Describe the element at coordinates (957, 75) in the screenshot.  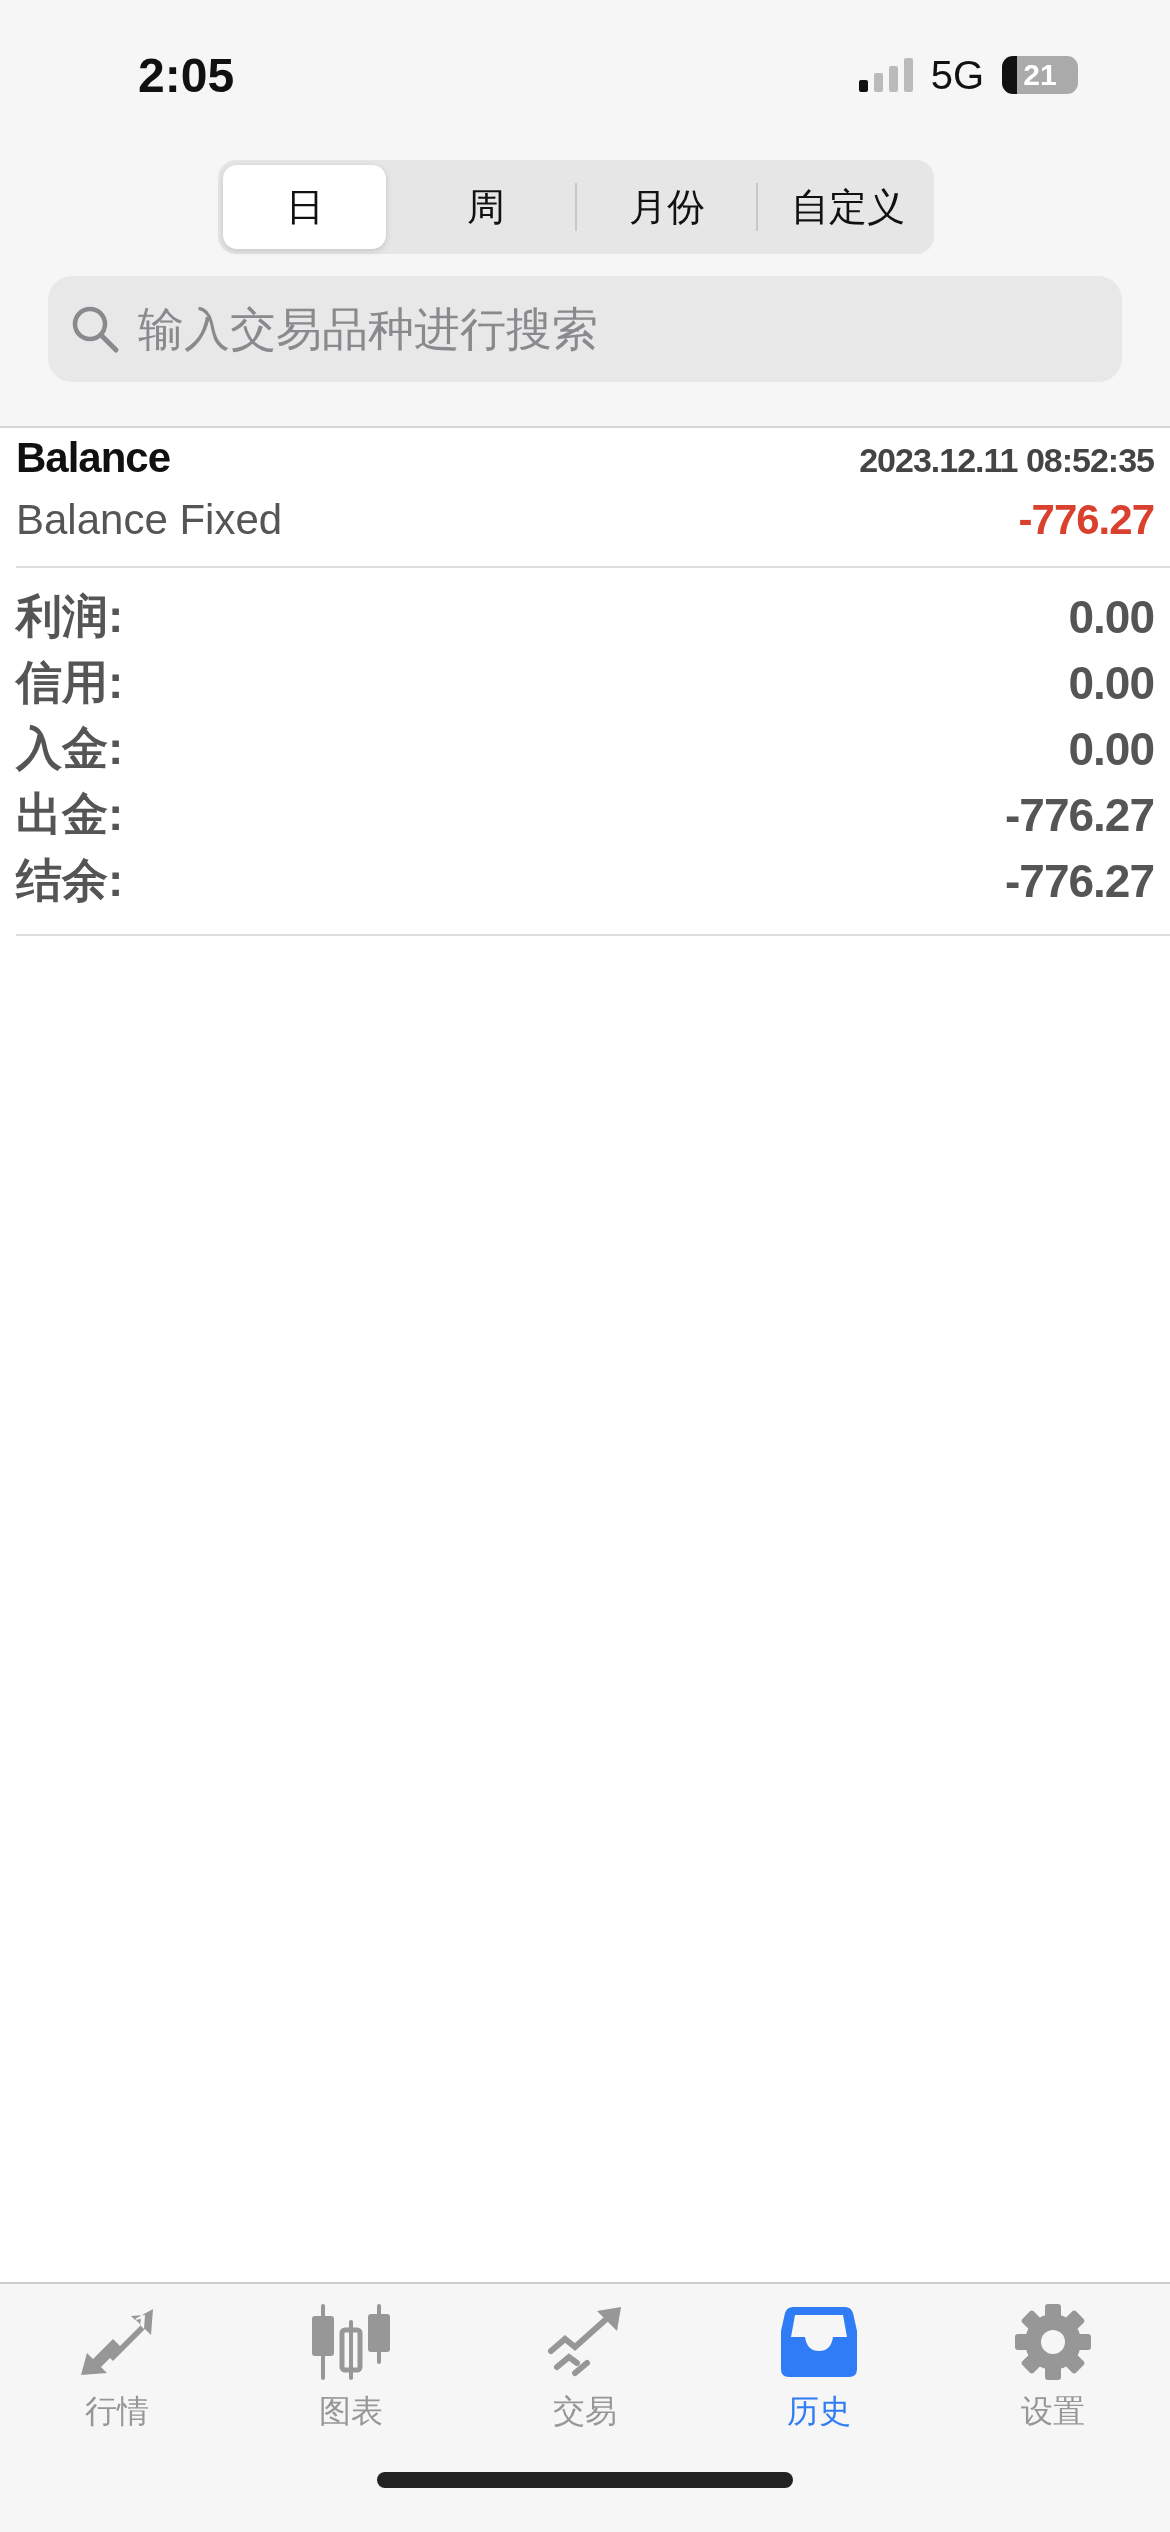
I see `network-label: 5G` at that location.